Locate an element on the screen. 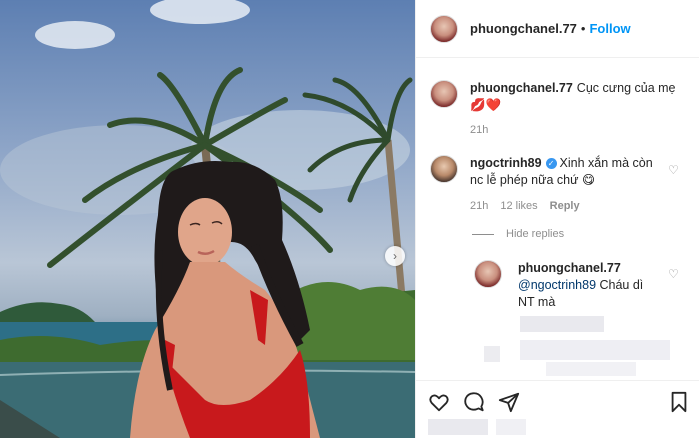 Image resolution: width=699 pixels, height=438 pixels. post-header: phuongchanel.77 • Follow is located at coordinates (557, 29).